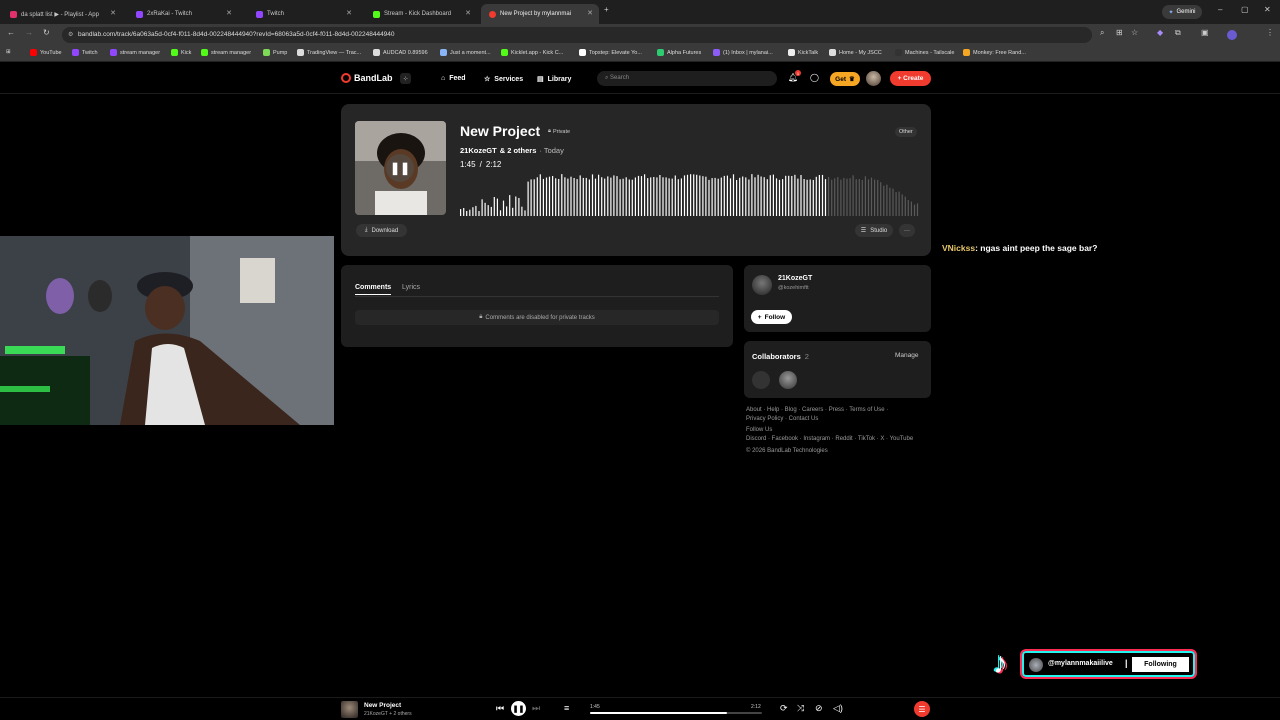 This screenshot has width=1280, height=720. Describe the element at coordinates (1182, 12) in the screenshot. I see `gemini-button: ✦ Gemini` at that location.